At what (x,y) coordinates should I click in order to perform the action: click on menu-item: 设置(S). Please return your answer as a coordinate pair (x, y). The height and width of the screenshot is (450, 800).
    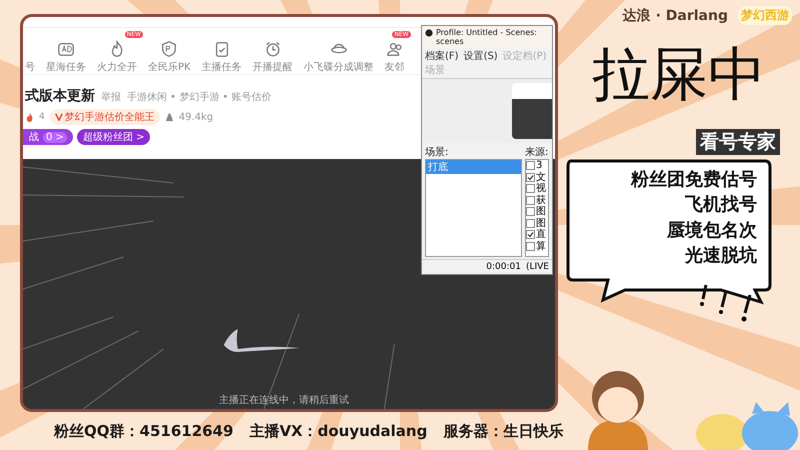
    Looking at the image, I should click on (481, 56).